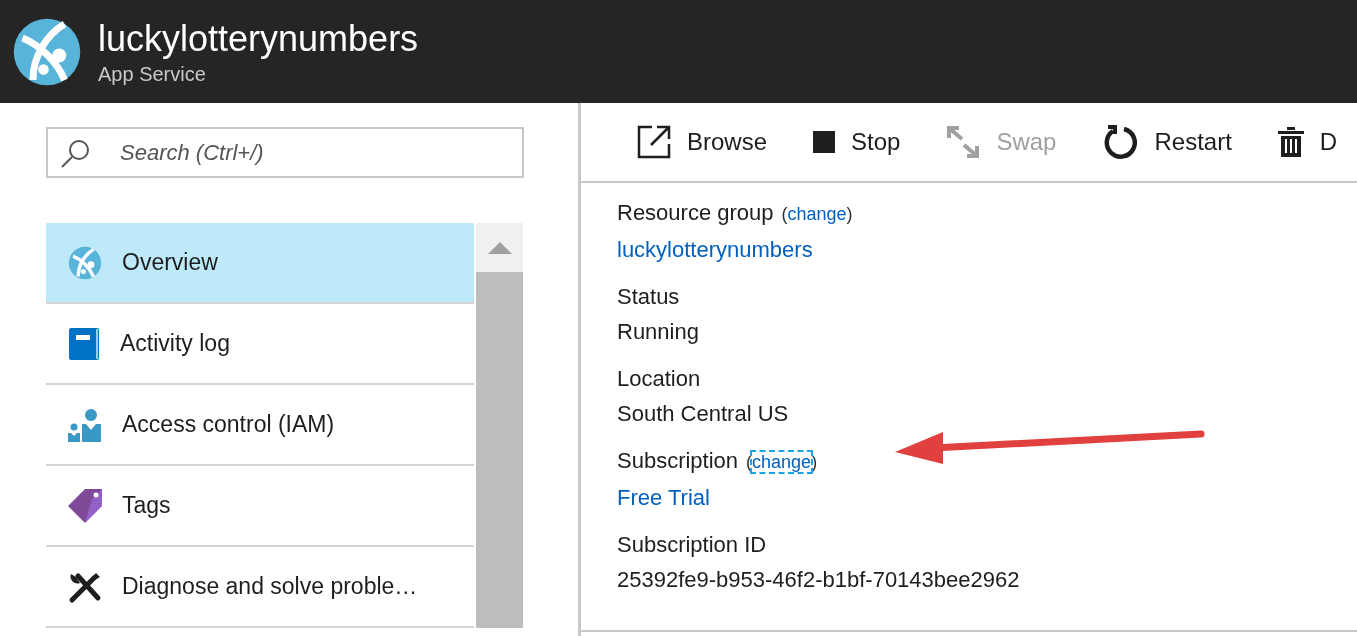  I want to click on restart-icon, so click(1120, 142).